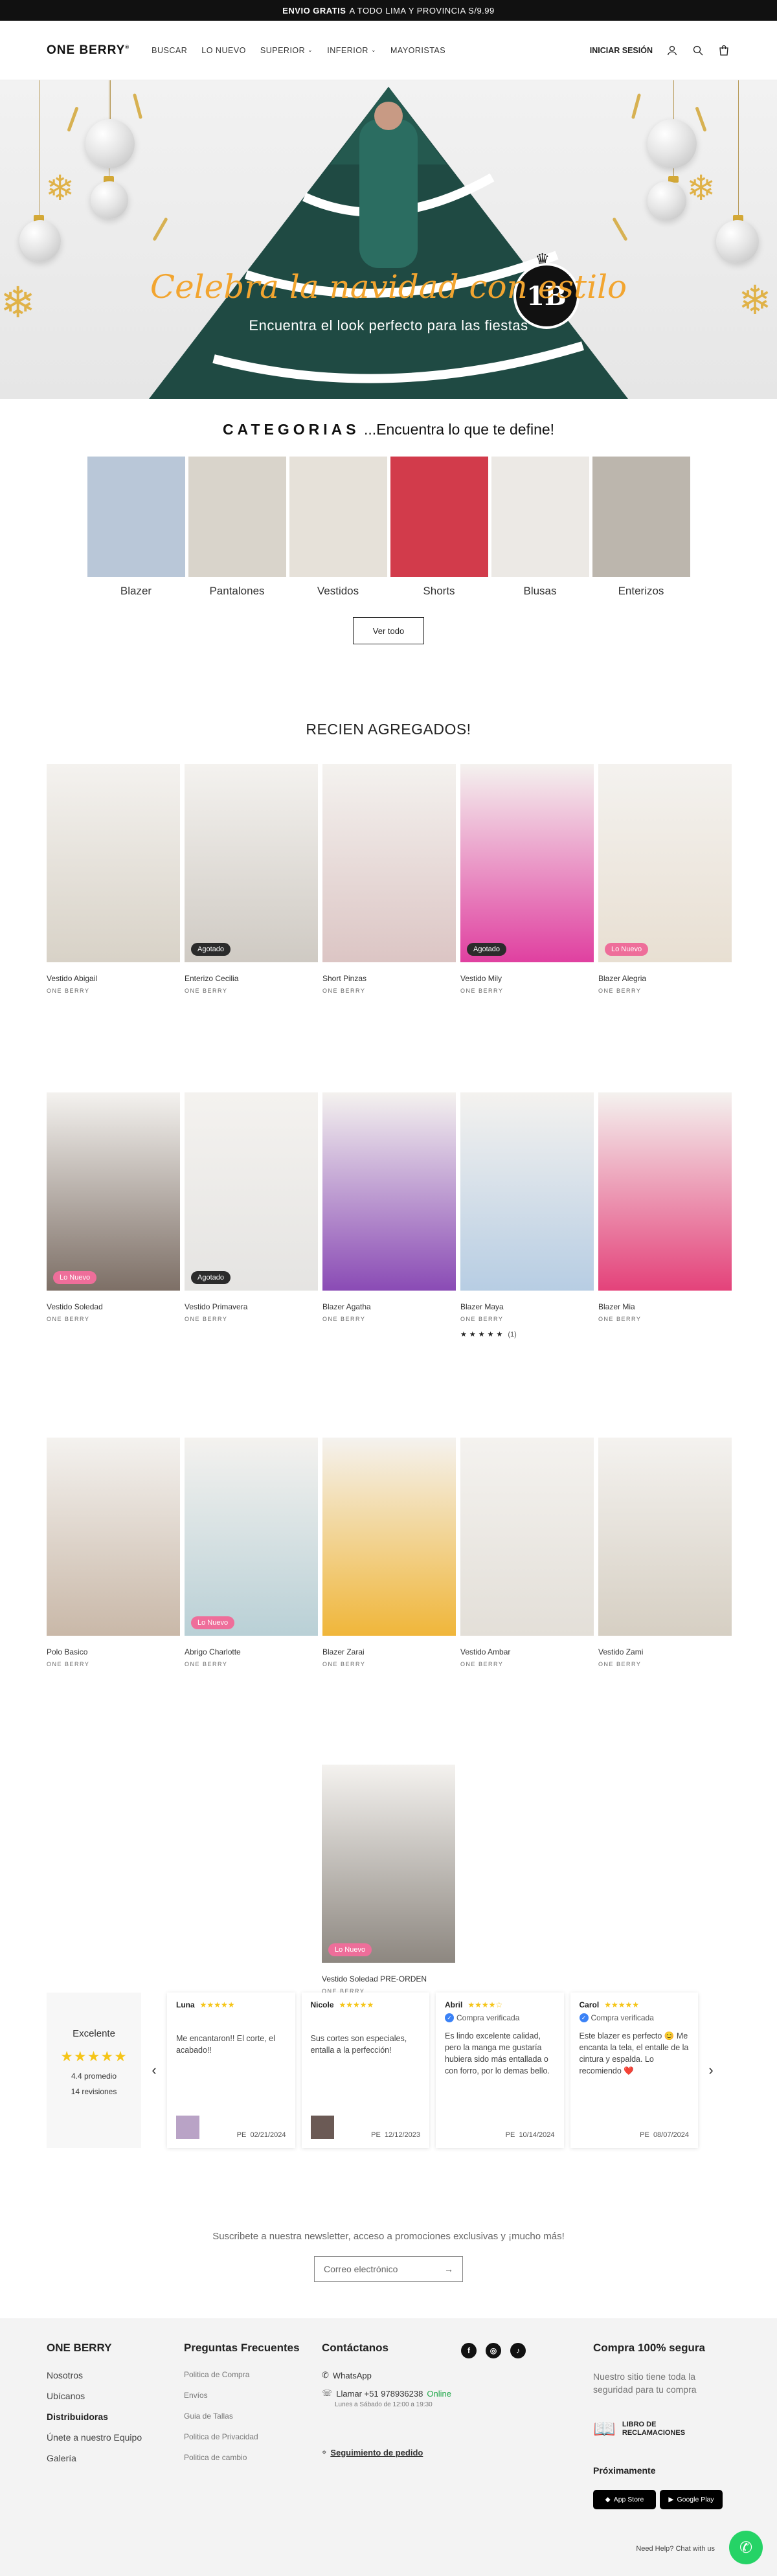 This screenshot has width=777, height=2576. I want to click on product-name: Vestido Mily, so click(527, 978).